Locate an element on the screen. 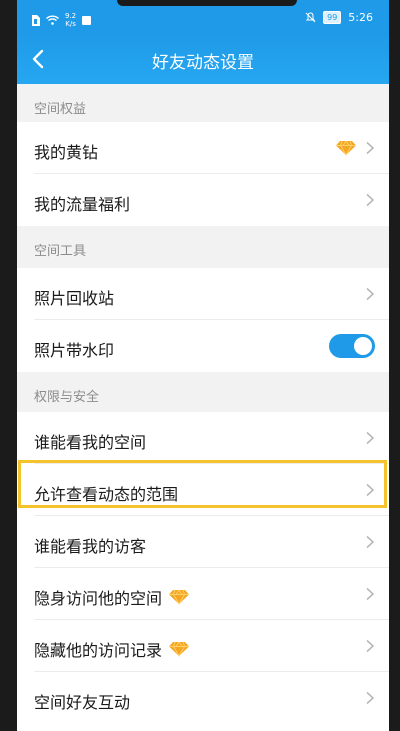 The image size is (400, 731). settings-item-text: 我的流量福利 is located at coordinates (82, 204).